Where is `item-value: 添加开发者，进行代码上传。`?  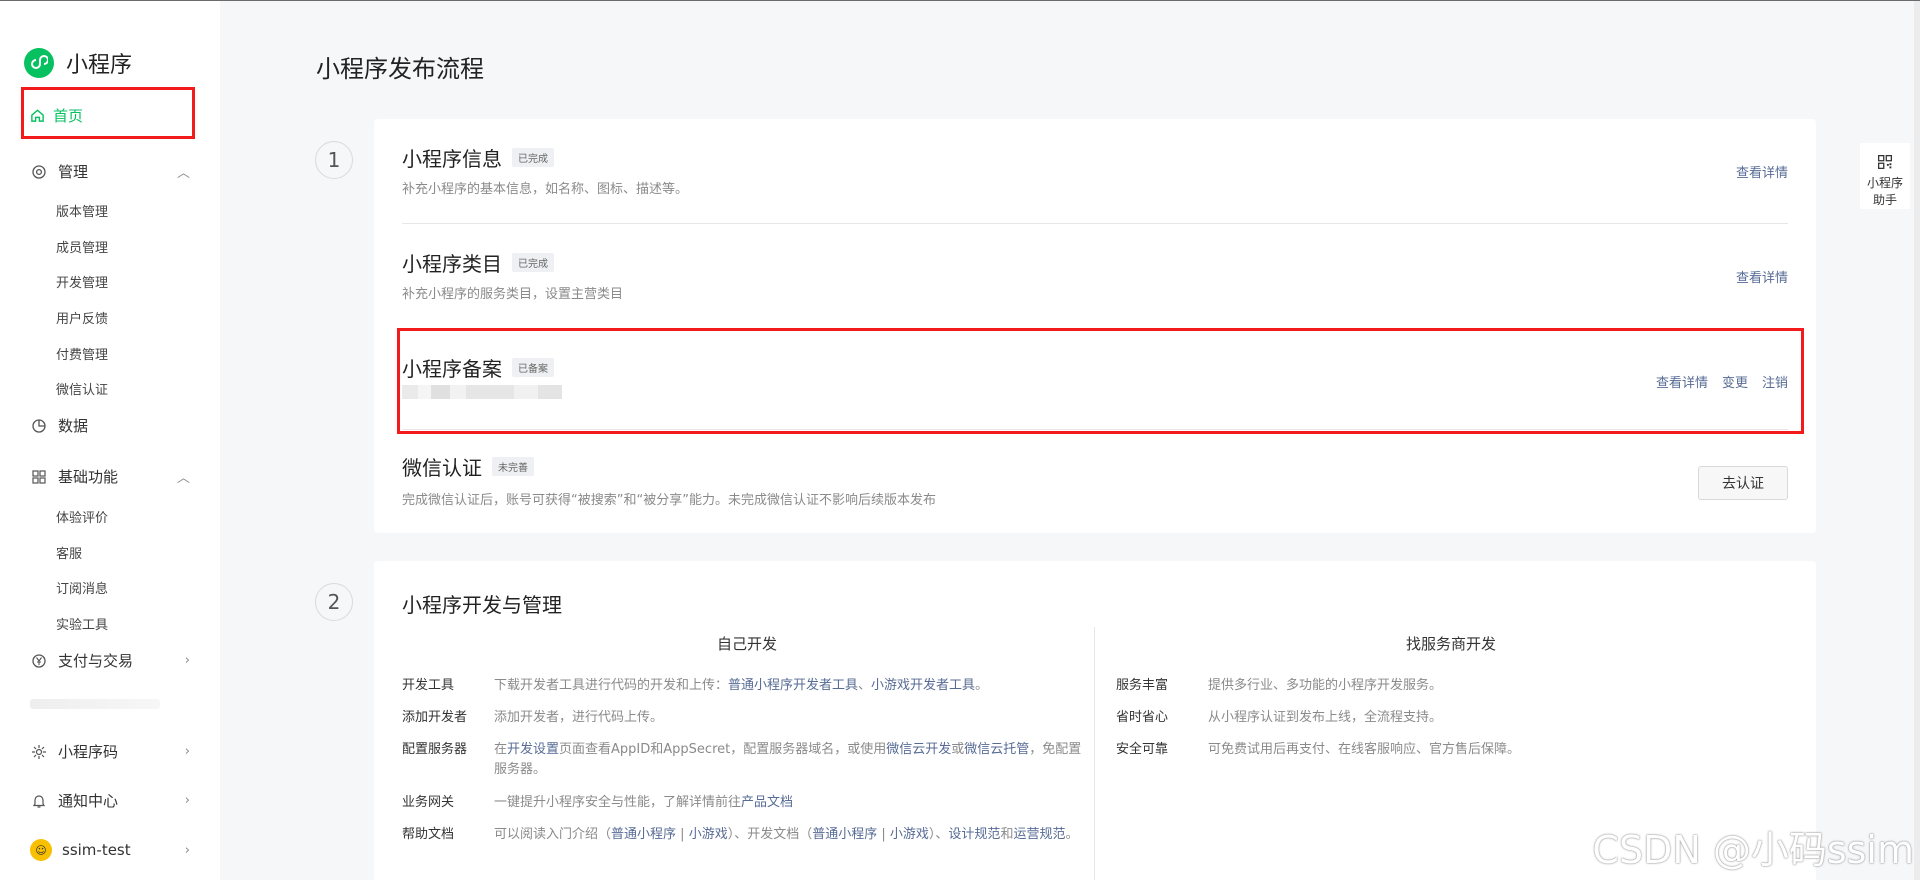 item-value: 添加开发者，进行代码上传。 is located at coordinates (579, 717).